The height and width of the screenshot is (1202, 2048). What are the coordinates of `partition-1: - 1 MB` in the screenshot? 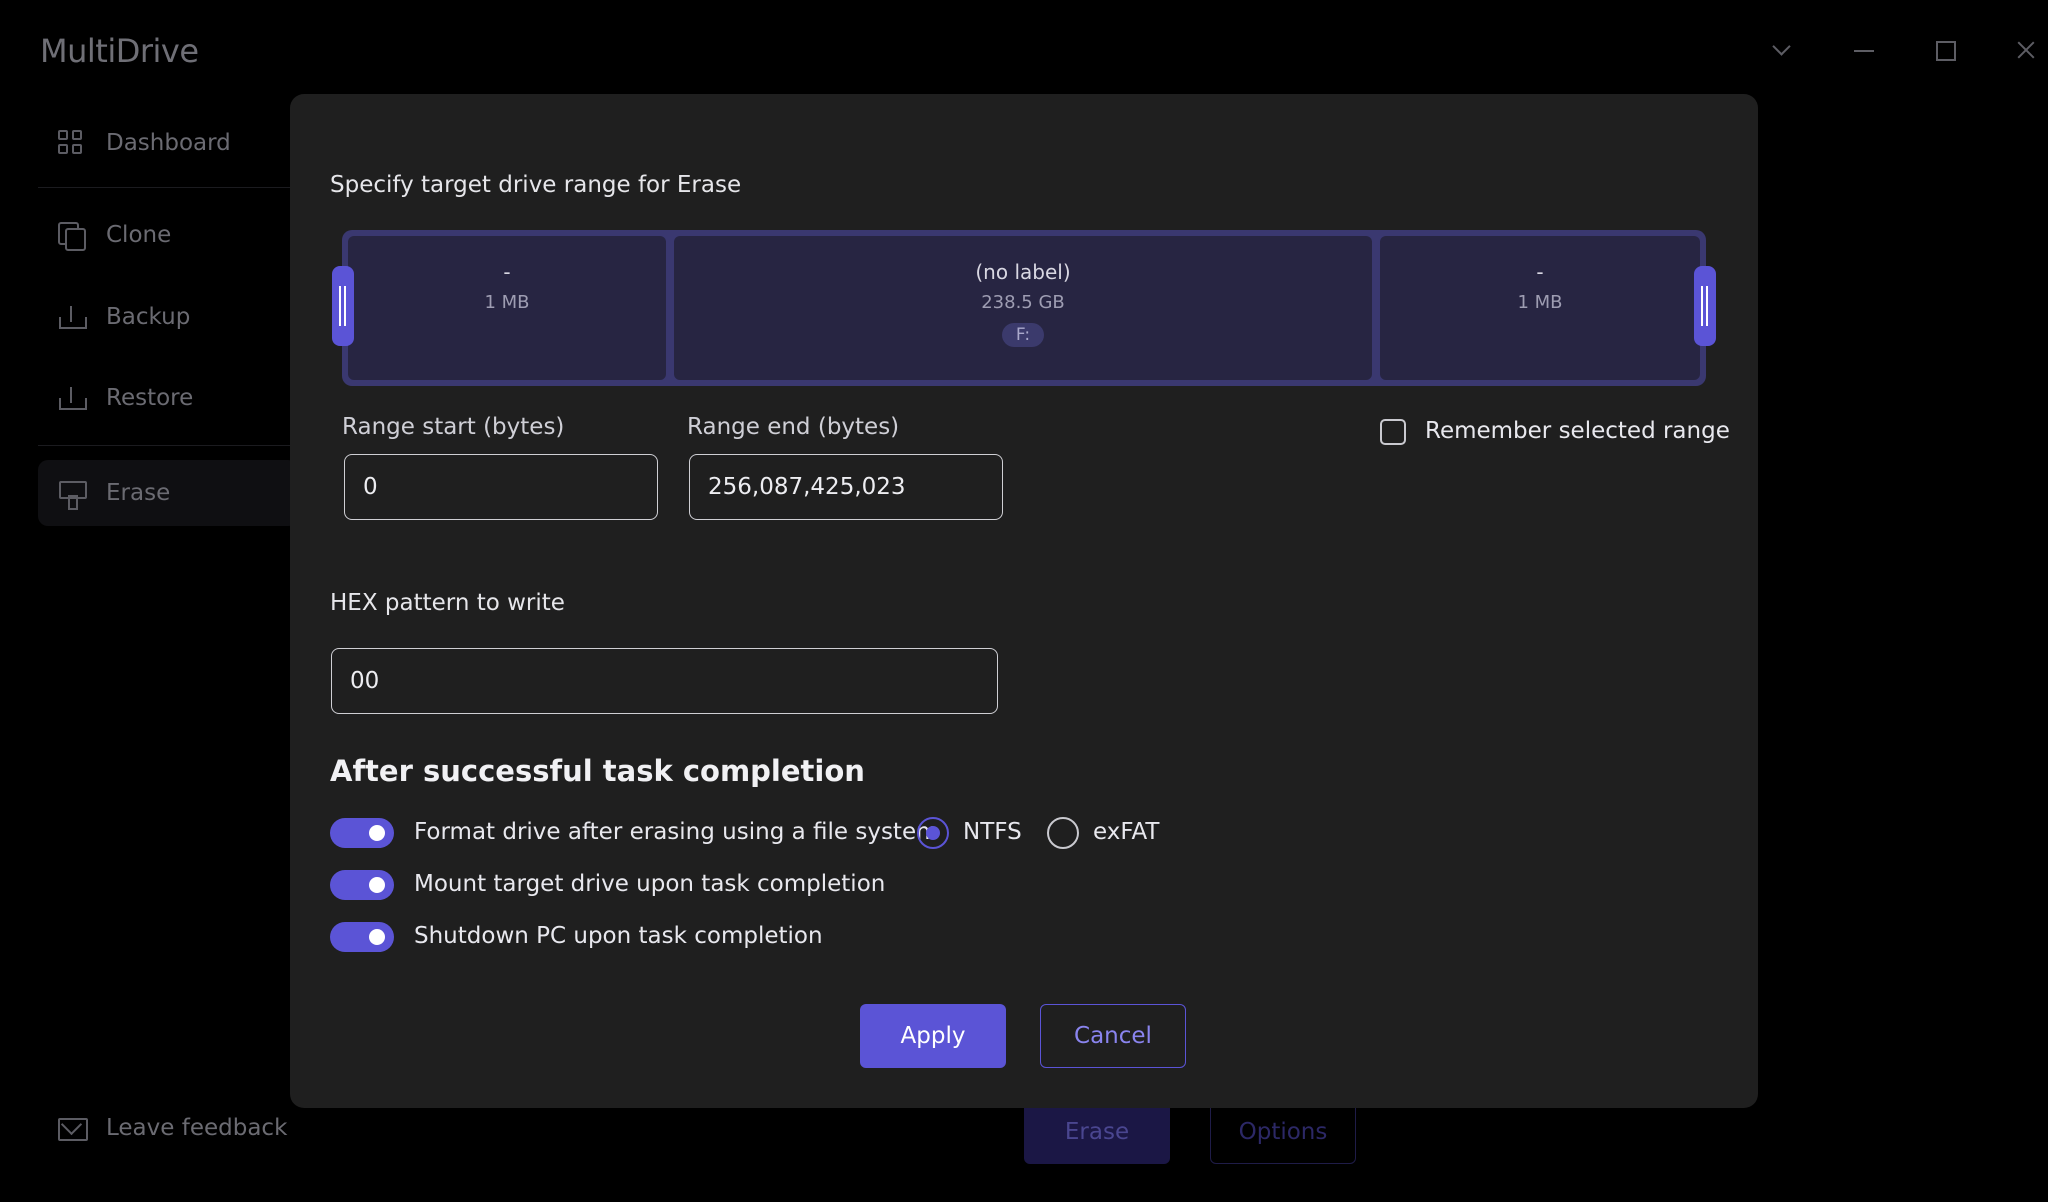 It's located at (507, 308).